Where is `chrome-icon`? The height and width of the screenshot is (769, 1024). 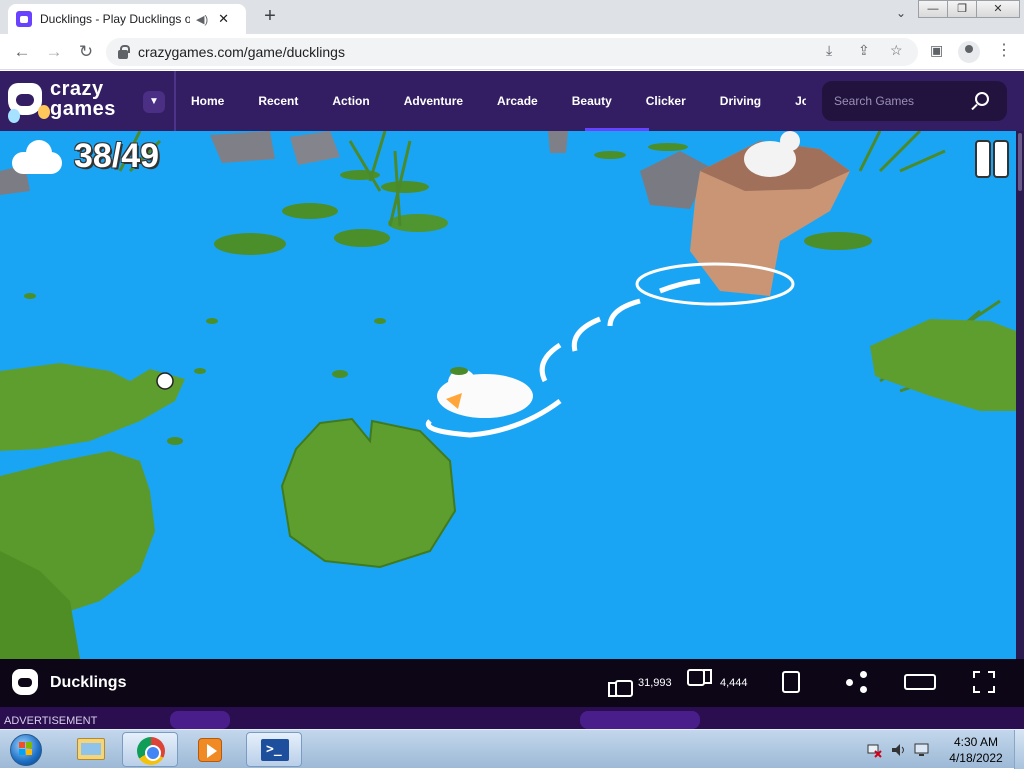
chrome-icon is located at coordinates (151, 751).